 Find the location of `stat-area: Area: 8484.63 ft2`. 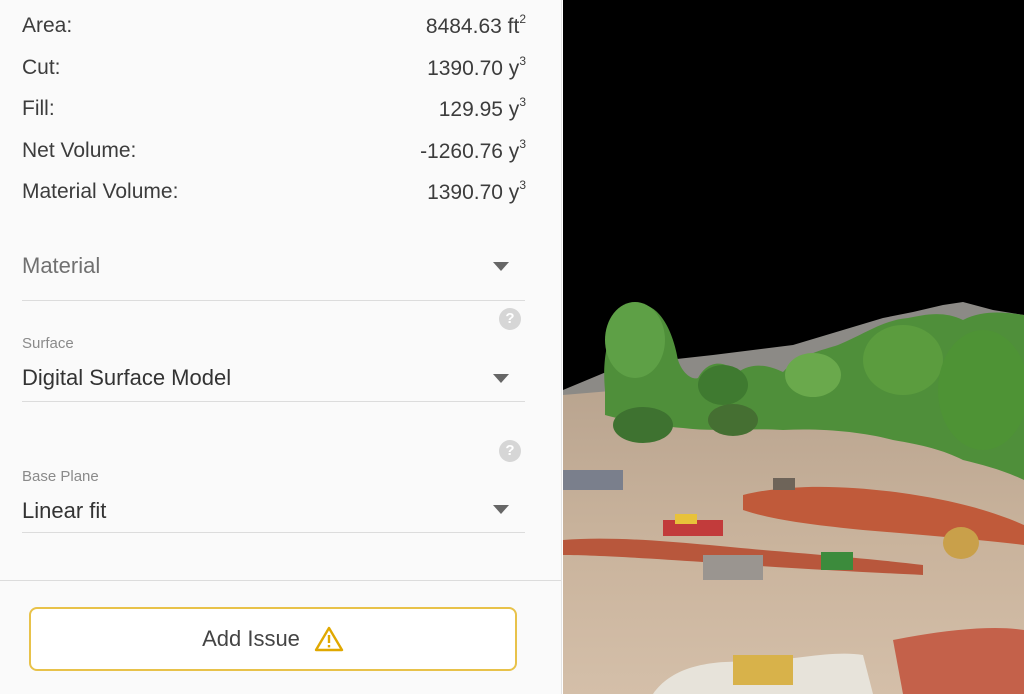

stat-area: Area: 8484.63 ft2 is located at coordinates (274, 26).